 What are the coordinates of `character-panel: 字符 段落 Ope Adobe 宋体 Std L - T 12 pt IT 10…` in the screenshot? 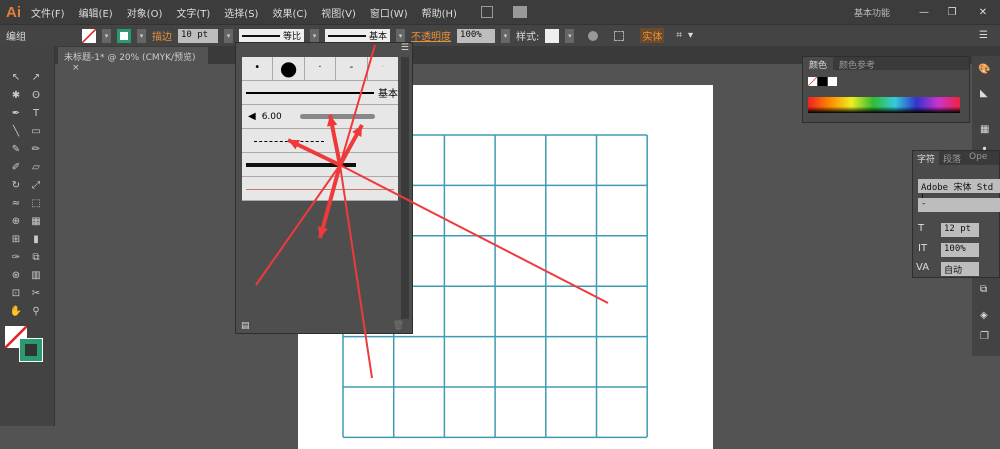 It's located at (956, 214).